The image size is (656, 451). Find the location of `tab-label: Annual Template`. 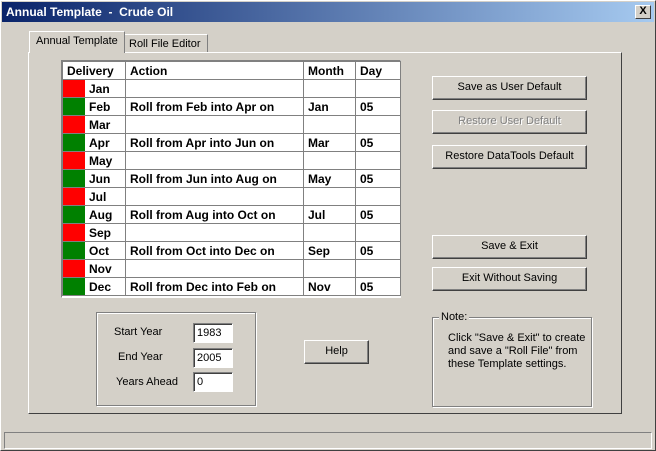

tab-label: Annual Template is located at coordinates (77, 41).